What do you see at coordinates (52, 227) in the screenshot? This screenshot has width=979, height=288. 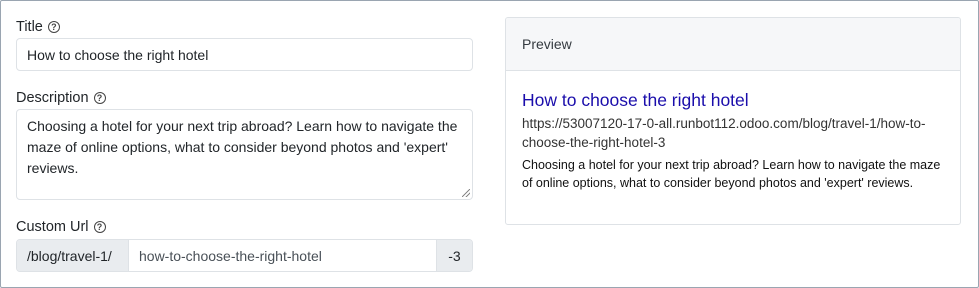 I see `custom-url-label-text: Custom Url` at bounding box center [52, 227].